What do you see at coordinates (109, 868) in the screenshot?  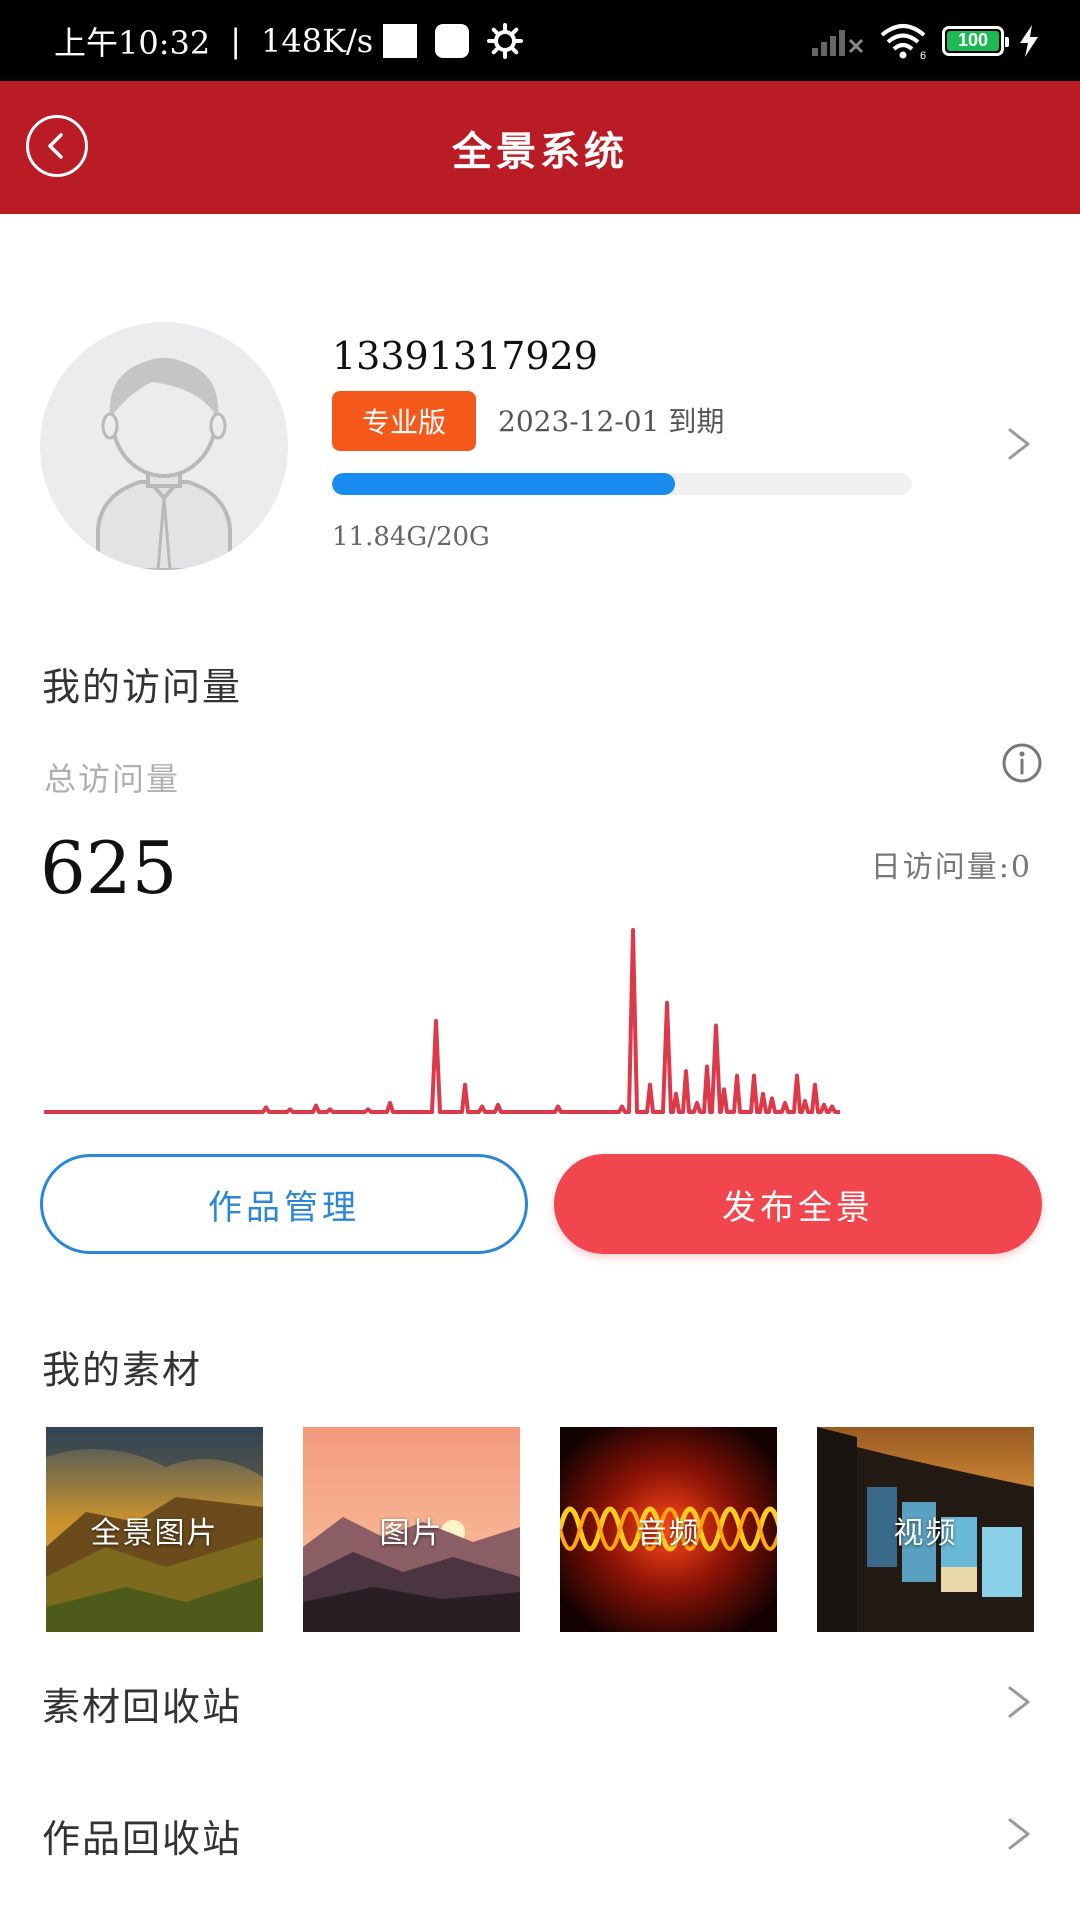 I see `total-visits-value: 625` at bounding box center [109, 868].